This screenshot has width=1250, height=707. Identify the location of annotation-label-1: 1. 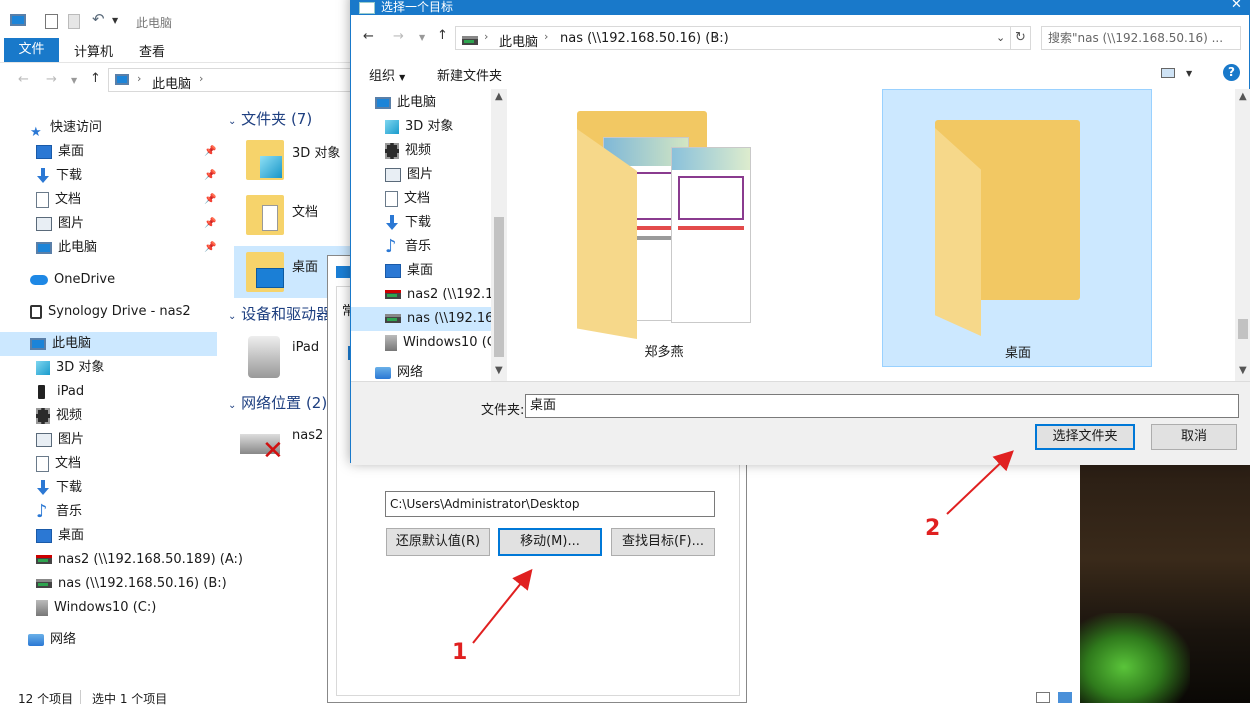
(460, 652).